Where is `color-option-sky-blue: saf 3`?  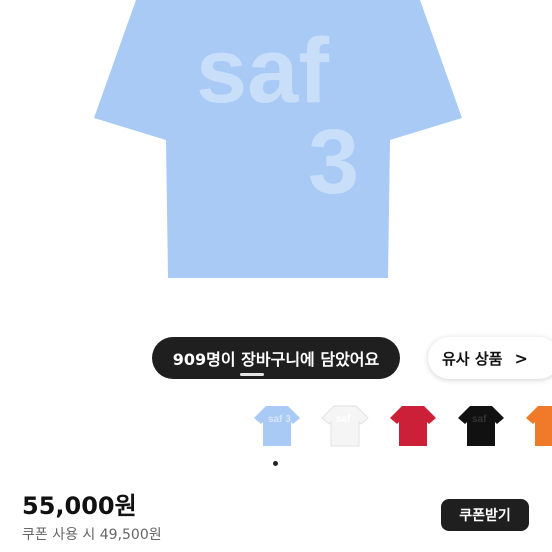 color-option-sky-blue: saf 3 is located at coordinates (277, 425).